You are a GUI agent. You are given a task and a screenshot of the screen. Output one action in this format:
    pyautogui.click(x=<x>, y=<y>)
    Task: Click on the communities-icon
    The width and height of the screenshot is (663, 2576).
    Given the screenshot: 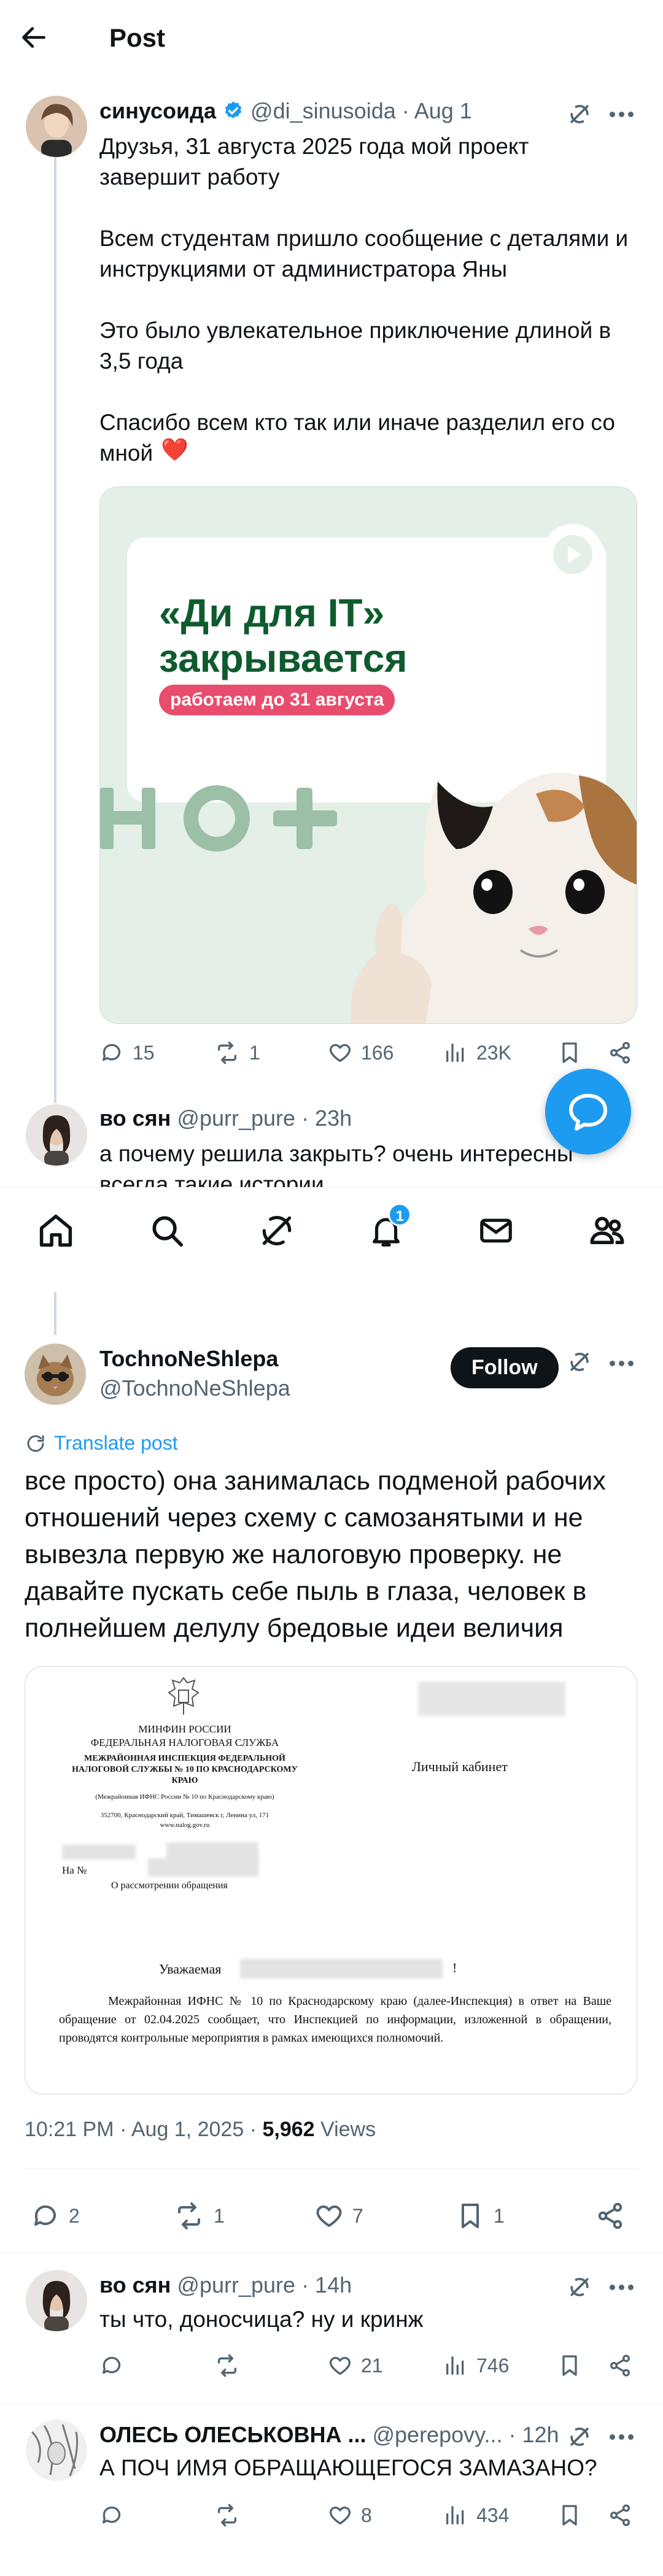 What is the action you would take?
    pyautogui.click(x=607, y=1231)
    